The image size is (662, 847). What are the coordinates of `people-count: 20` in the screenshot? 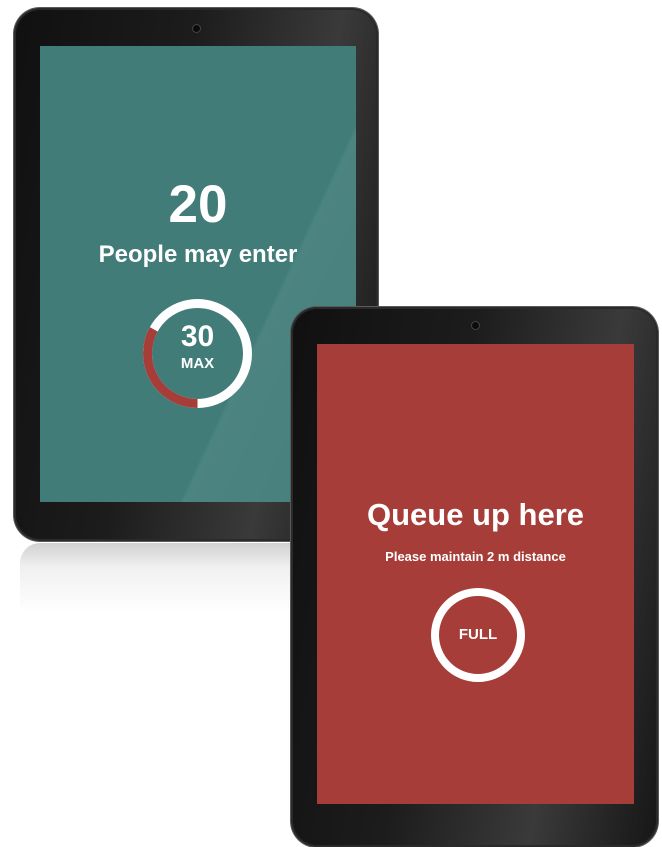 It's located at (198, 204).